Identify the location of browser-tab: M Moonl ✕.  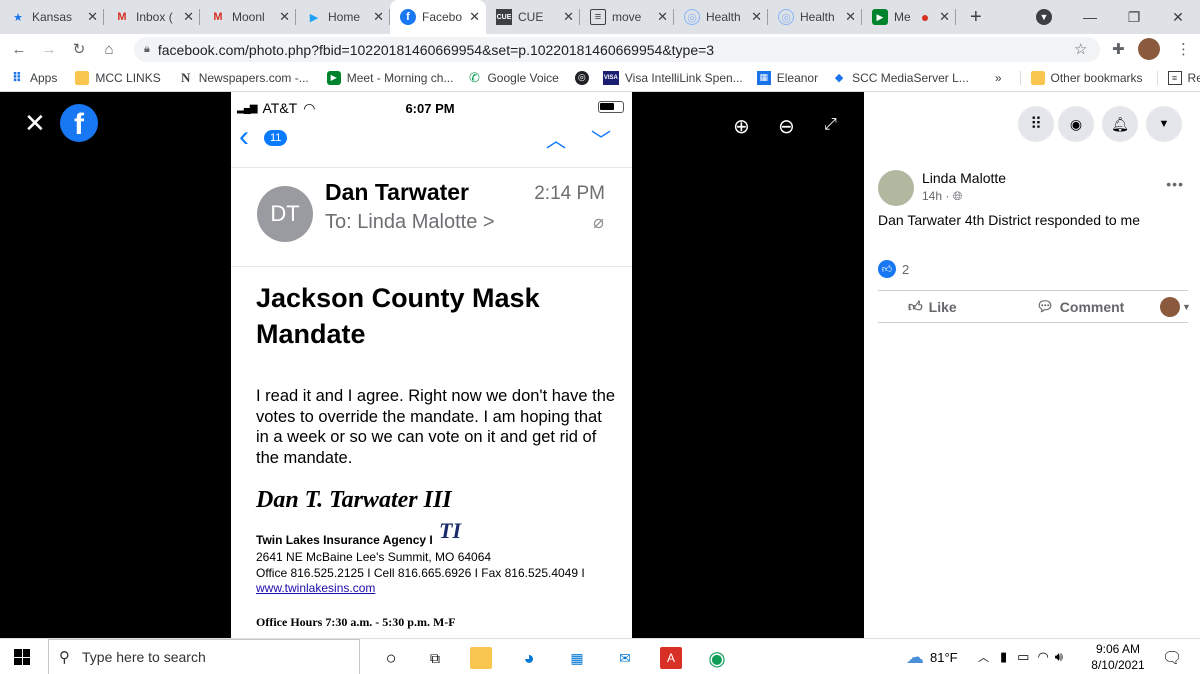
(248, 17).